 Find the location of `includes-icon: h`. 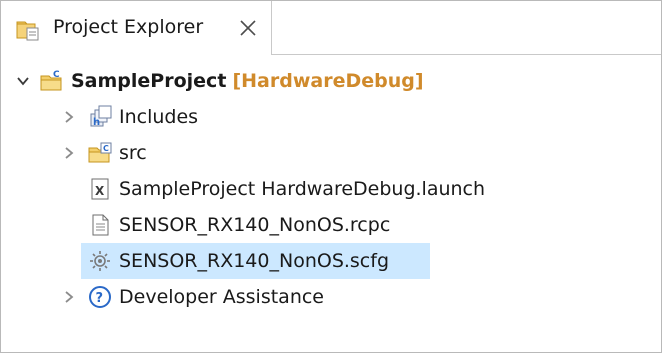

includes-icon: h is located at coordinates (101, 116).